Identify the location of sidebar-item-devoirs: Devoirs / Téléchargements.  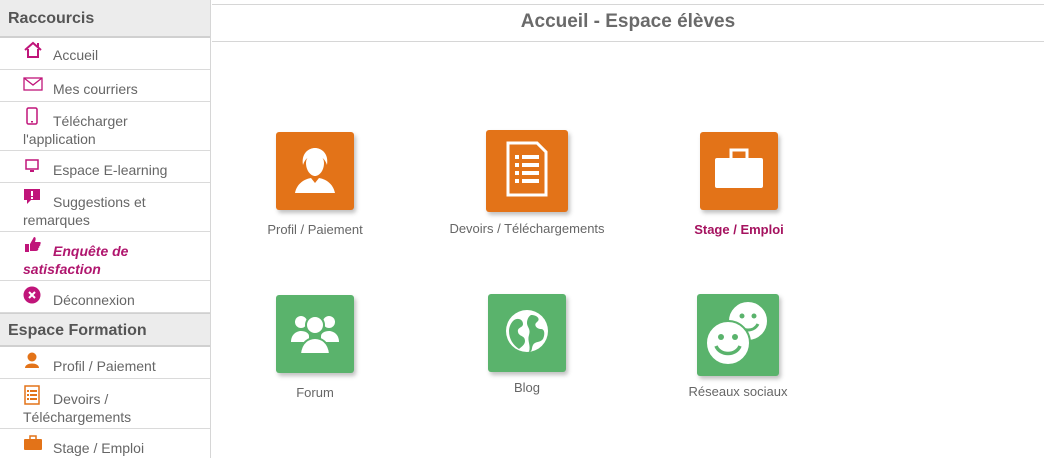
(105, 404).